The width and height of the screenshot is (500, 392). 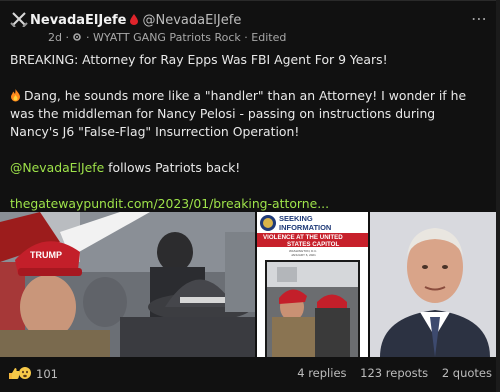 I want to click on blood-drop-icon, so click(x=134, y=19).